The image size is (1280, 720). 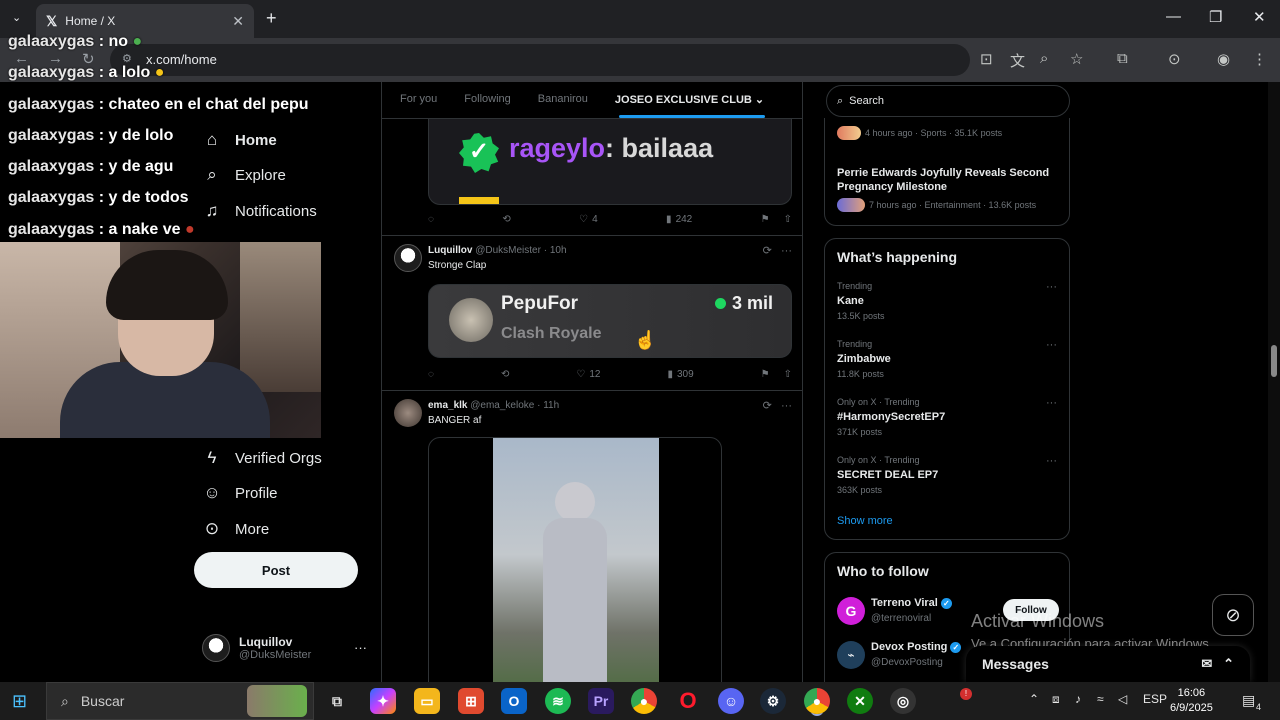 I want to click on extensions-icon: ⧉, so click(x=1122, y=58).